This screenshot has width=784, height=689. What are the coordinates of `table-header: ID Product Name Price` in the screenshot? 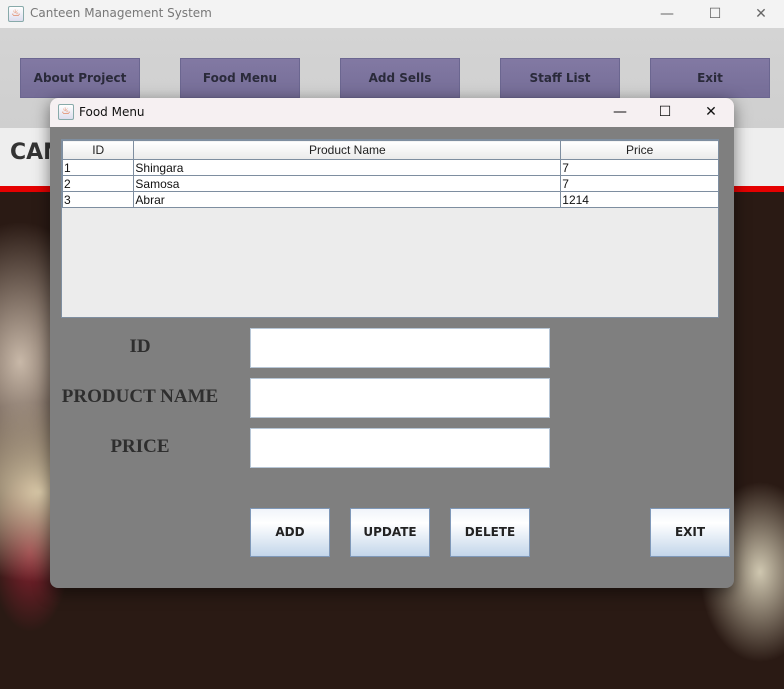 It's located at (390, 150).